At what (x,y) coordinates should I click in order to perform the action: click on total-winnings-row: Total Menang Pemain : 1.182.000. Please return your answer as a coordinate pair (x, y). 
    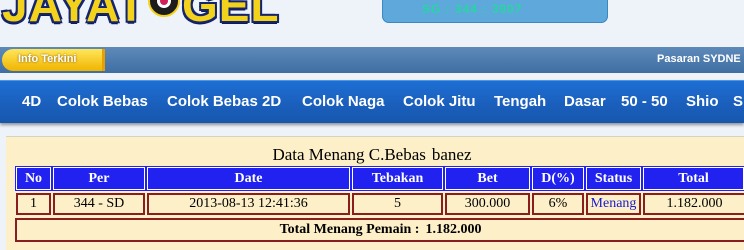
    Looking at the image, I should click on (379, 230).